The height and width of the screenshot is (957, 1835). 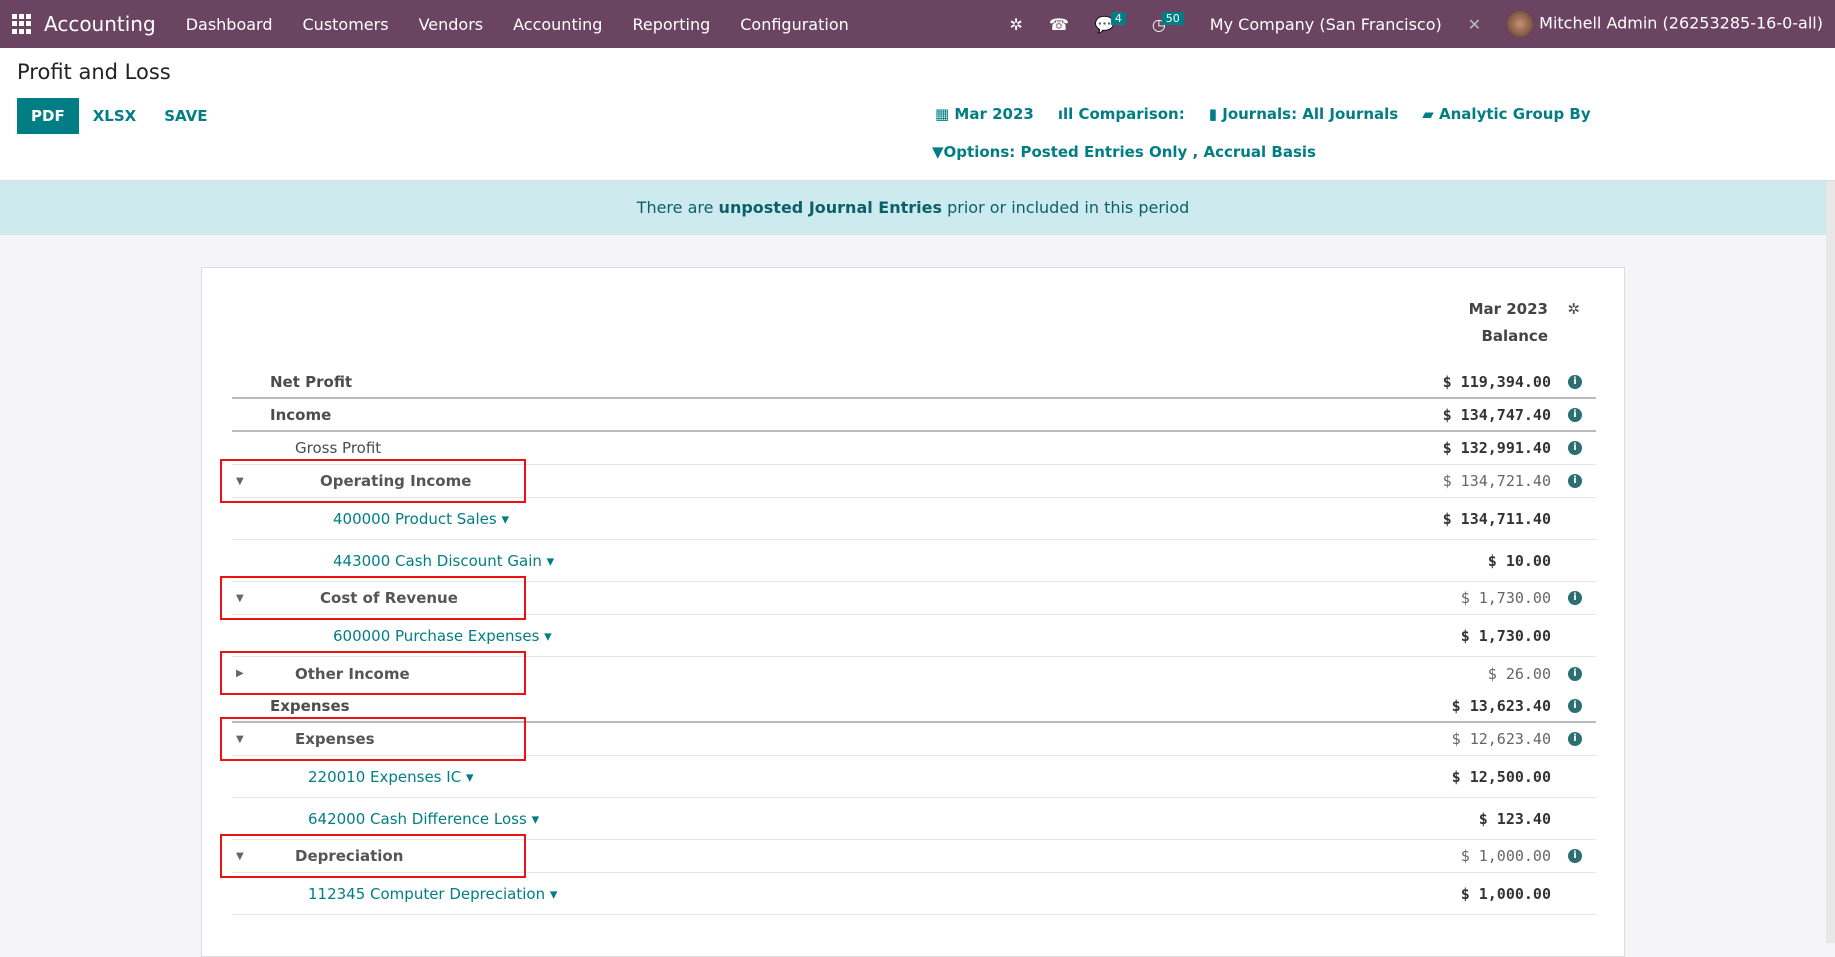 What do you see at coordinates (908, 481) in the screenshot?
I see `report-line: ▼ Operating Income $ 134,721.40 i` at bounding box center [908, 481].